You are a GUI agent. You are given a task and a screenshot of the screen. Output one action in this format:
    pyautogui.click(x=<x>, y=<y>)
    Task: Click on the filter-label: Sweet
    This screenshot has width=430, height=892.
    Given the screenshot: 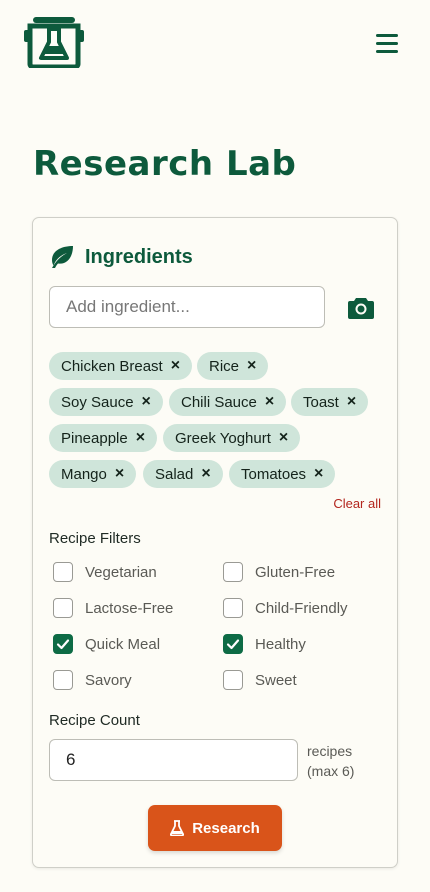 What is the action you would take?
    pyautogui.click(x=276, y=680)
    